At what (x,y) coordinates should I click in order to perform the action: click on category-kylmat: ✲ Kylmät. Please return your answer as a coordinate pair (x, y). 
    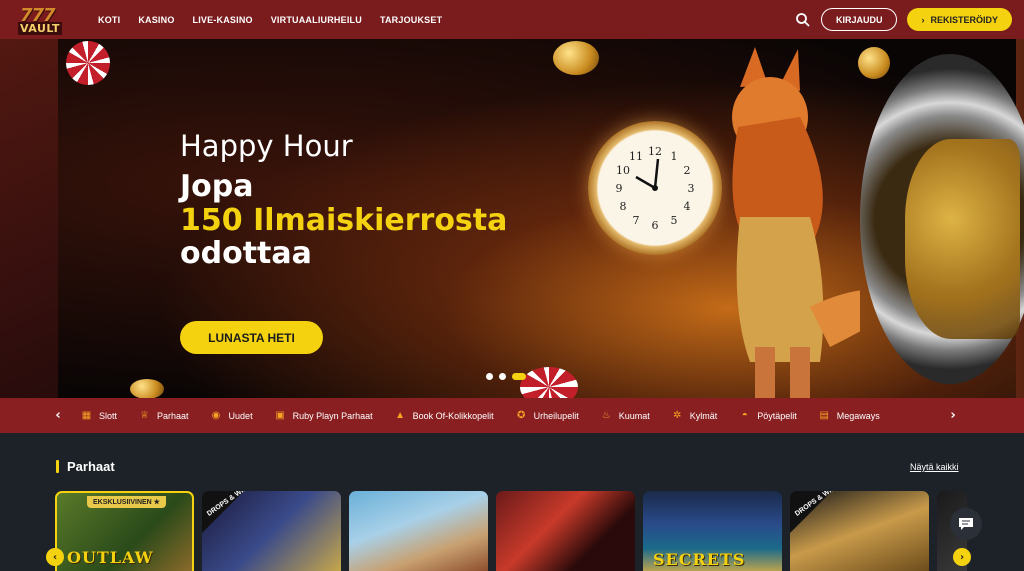
    Looking at the image, I should click on (694, 415).